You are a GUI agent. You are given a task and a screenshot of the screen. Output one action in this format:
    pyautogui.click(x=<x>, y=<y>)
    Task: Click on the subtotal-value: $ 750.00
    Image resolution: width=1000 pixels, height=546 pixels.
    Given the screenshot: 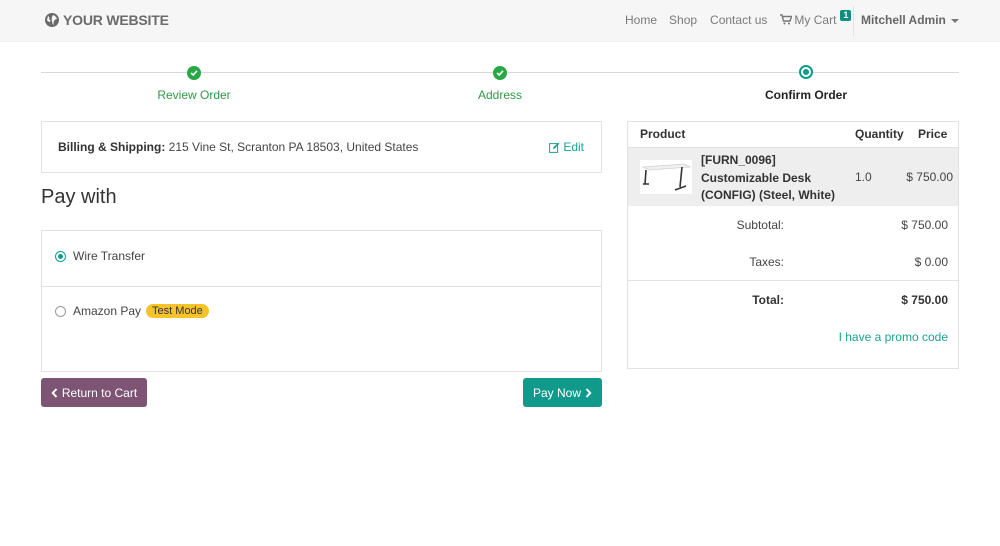 What is the action you would take?
    pyautogui.click(x=924, y=225)
    